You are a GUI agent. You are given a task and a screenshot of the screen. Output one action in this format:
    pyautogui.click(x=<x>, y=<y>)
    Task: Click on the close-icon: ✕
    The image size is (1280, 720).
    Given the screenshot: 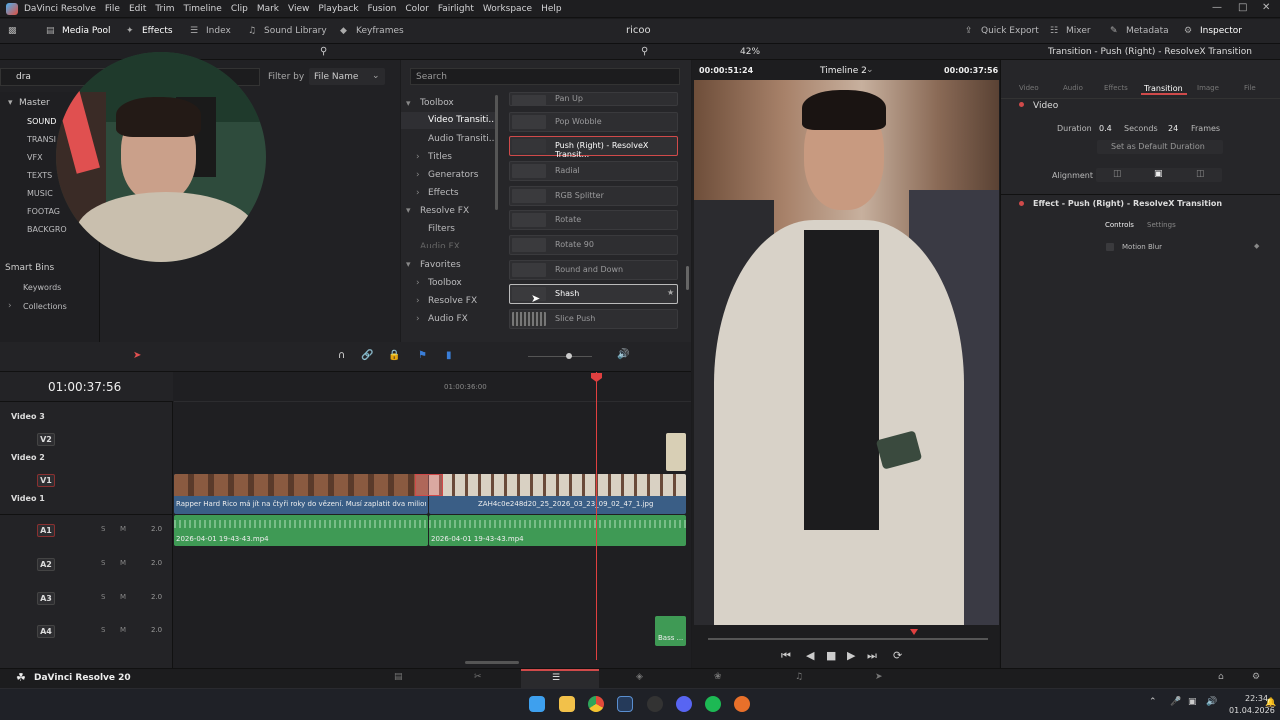 What is the action you would take?
    pyautogui.click(x=1266, y=7)
    